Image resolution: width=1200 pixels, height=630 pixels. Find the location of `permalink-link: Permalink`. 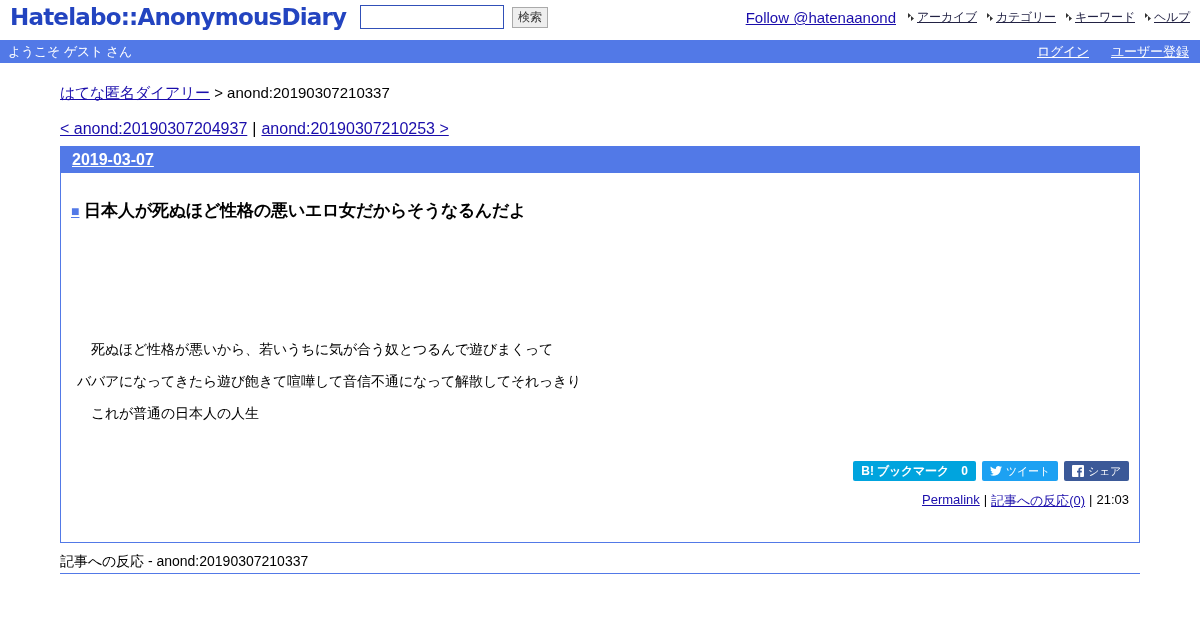

permalink-link: Permalink is located at coordinates (951, 501).